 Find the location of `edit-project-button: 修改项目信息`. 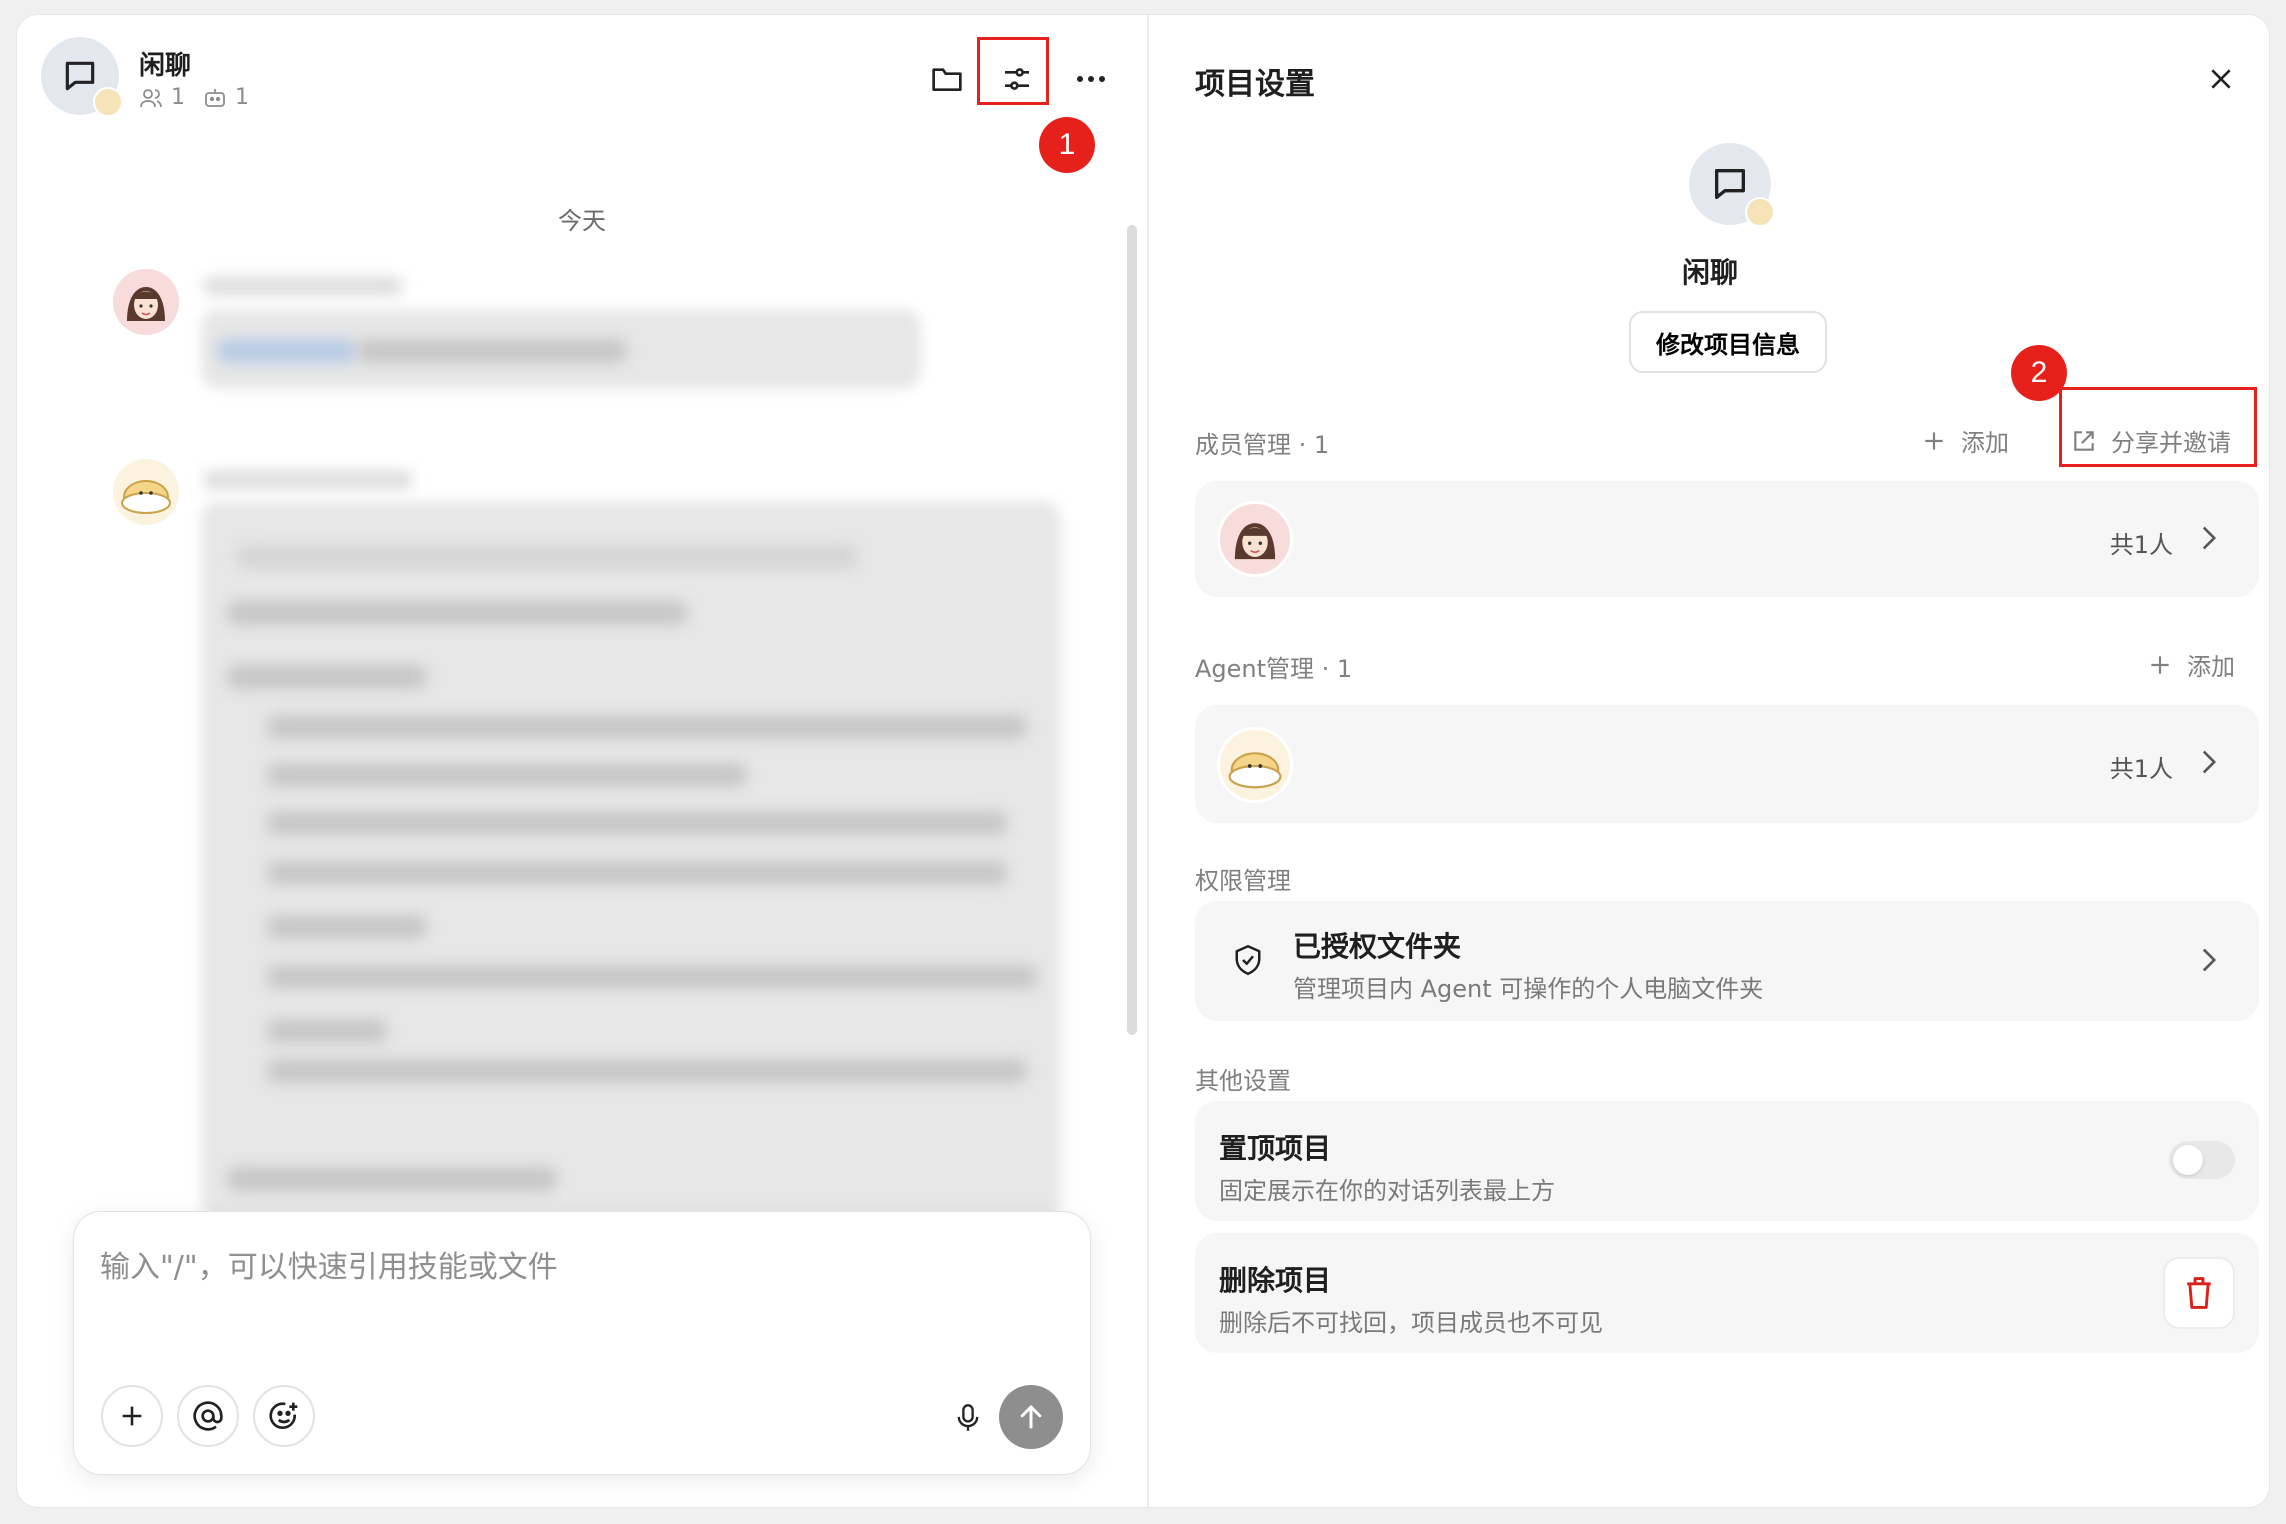

edit-project-button: 修改项目信息 is located at coordinates (1728, 342).